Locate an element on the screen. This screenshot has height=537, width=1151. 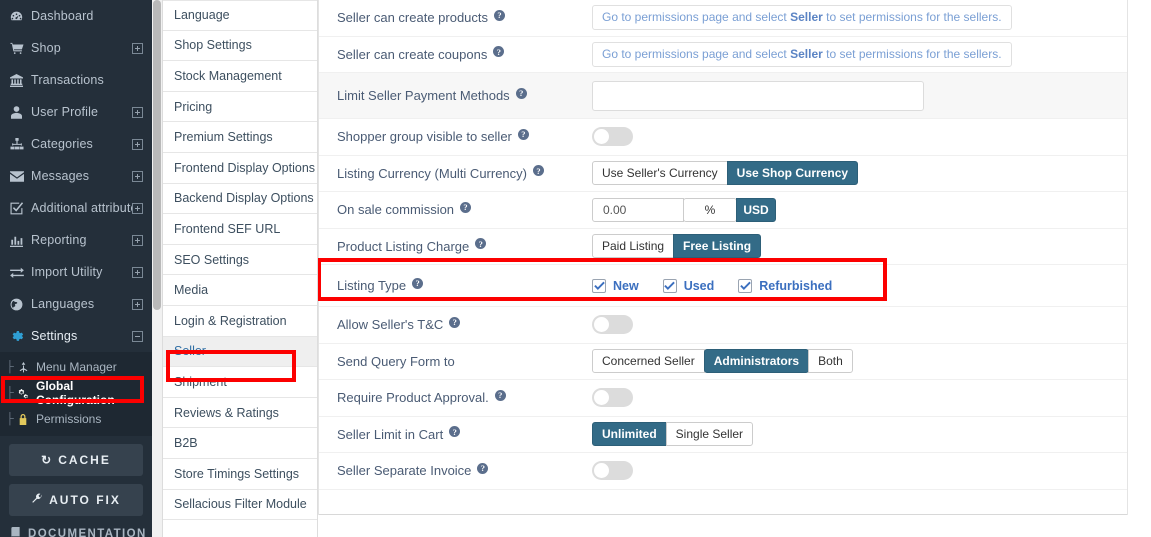
sidebar-item-transactions: Transactions is located at coordinates (76, 80).